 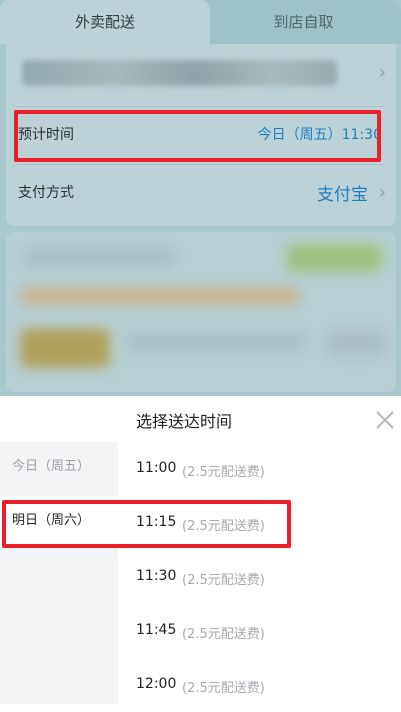 I want to click on close-button, so click(x=384, y=419).